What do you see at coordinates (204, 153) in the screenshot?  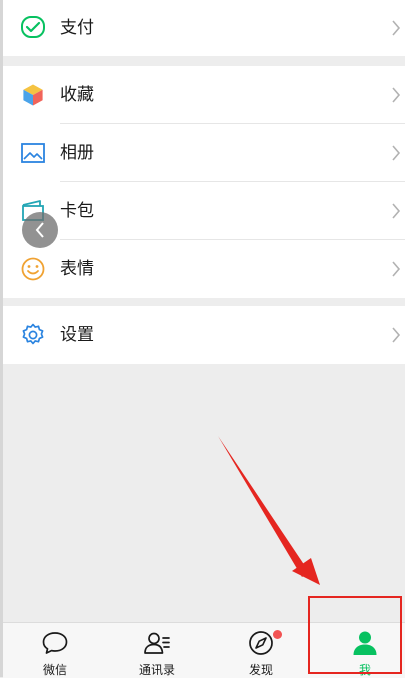 I see `menu-item-album: 相册` at bounding box center [204, 153].